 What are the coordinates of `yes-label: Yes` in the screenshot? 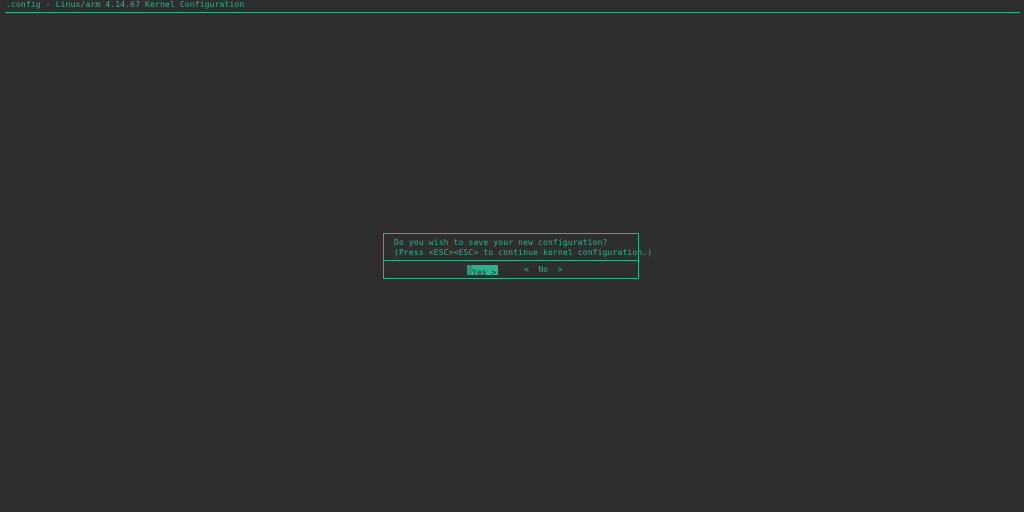 It's located at (479, 272).